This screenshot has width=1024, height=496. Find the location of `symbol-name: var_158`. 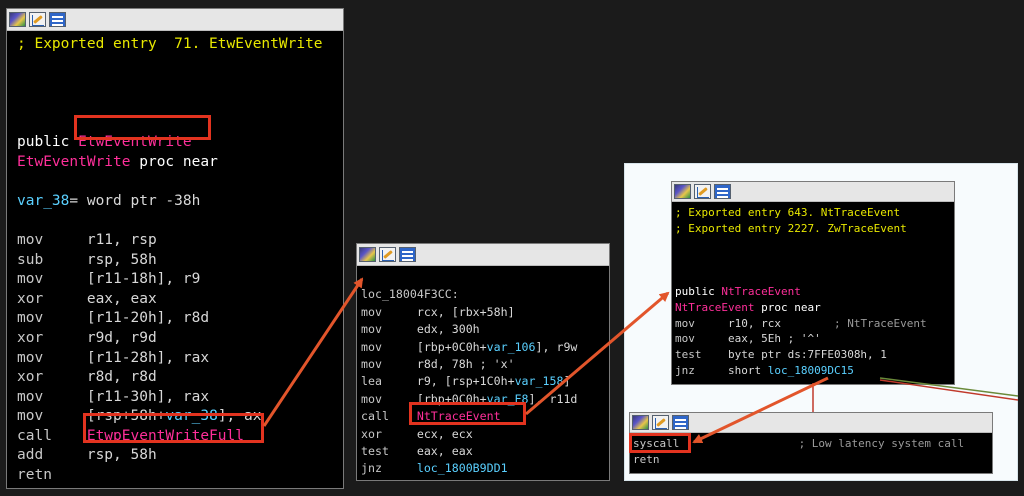

symbol-name: var_158 is located at coordinates (539, 381).